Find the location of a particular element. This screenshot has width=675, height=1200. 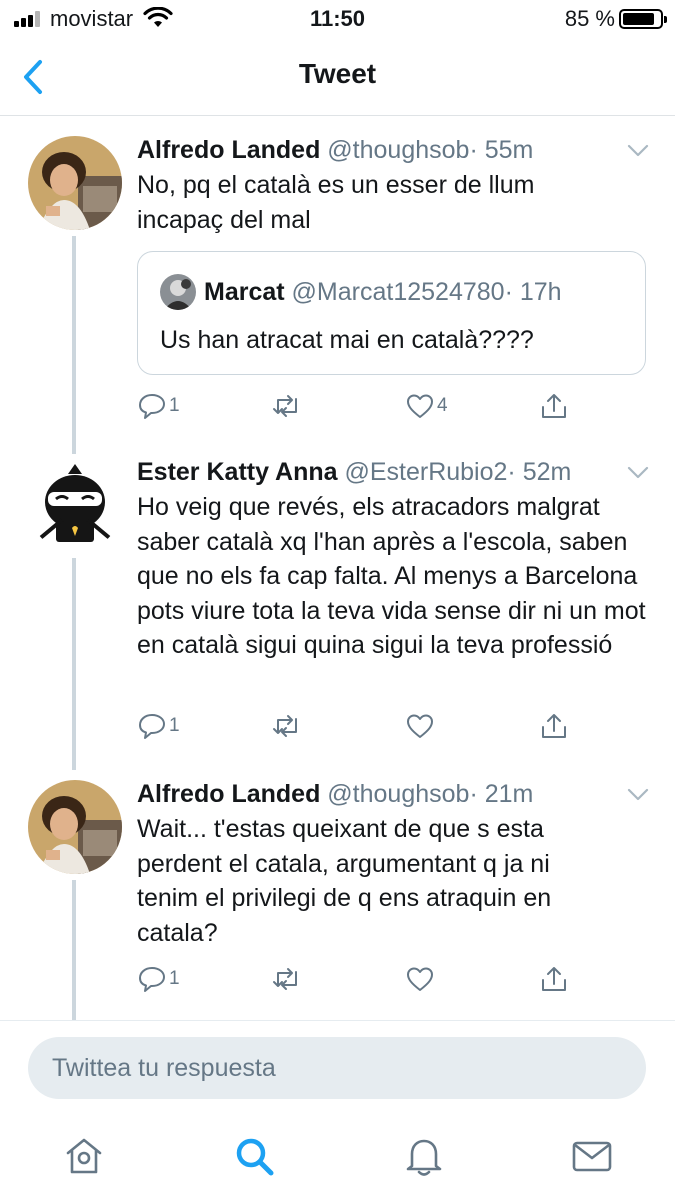

battery-percent: 85 % is located at coordinates (589, 18).